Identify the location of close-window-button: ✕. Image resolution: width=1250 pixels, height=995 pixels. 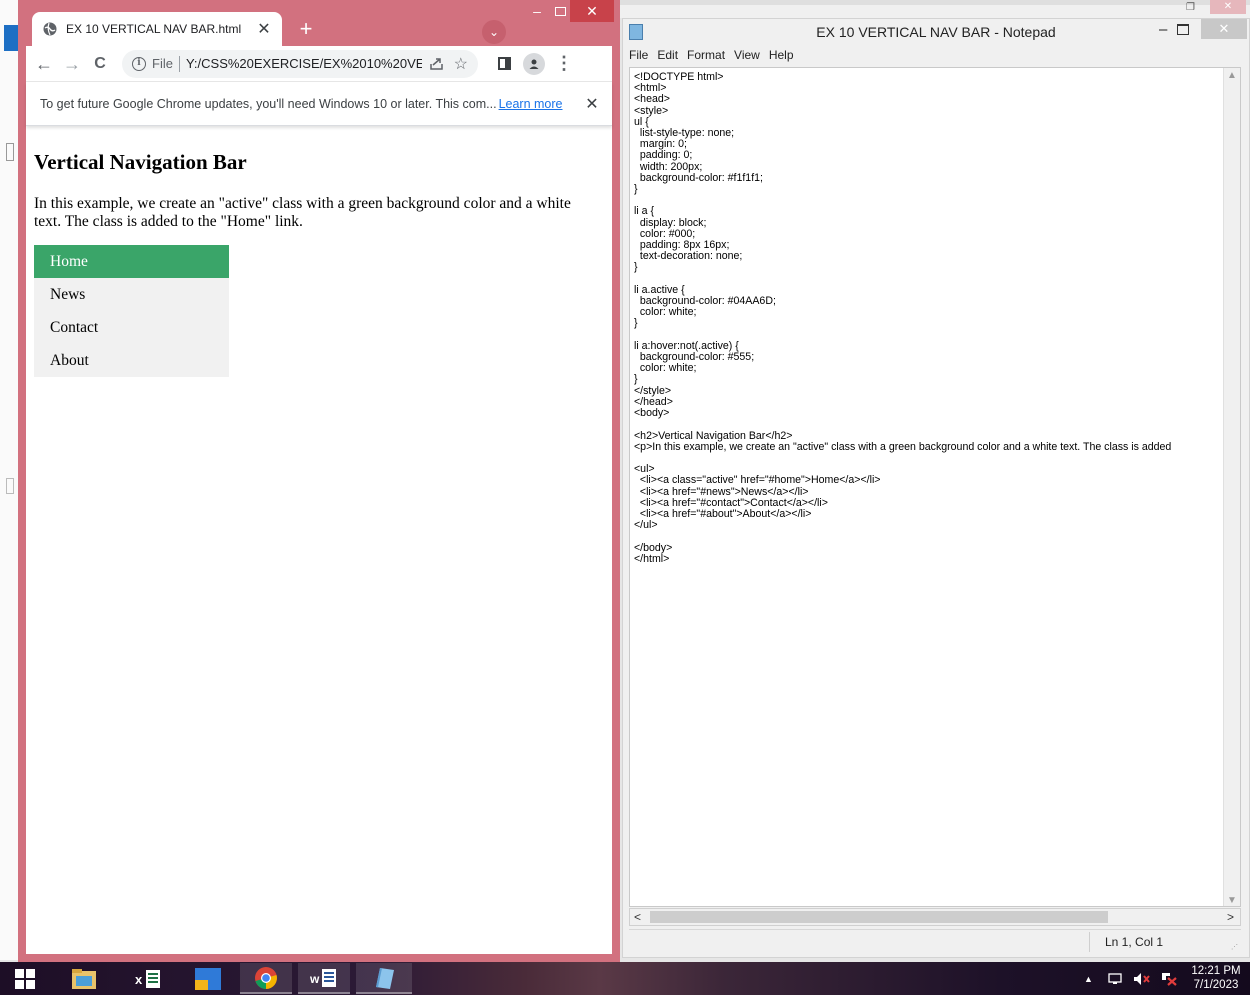
(592, 11).